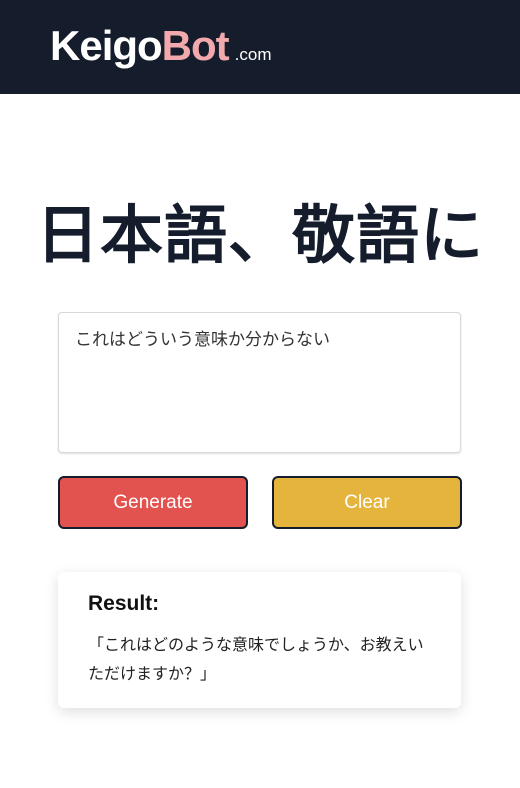  I want to click on result-card: Result: 「これはどのような意味でしょうか、お教えいただけますか？」, so click(259, 640).